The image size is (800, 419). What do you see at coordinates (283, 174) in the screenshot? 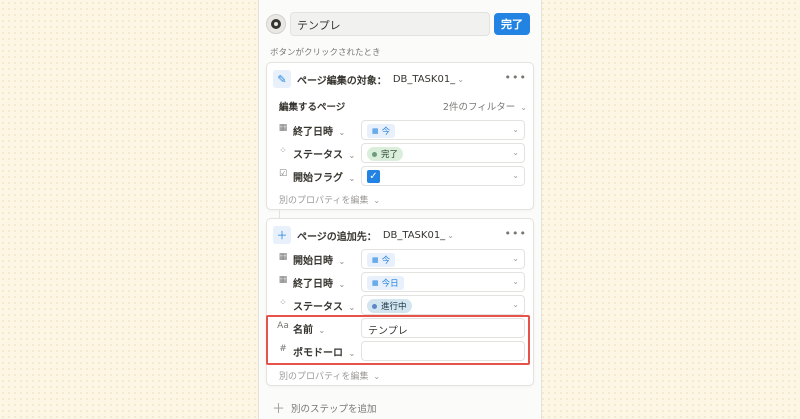
I see `checkbox-icon: ☑` at bounding box center [283, 174].